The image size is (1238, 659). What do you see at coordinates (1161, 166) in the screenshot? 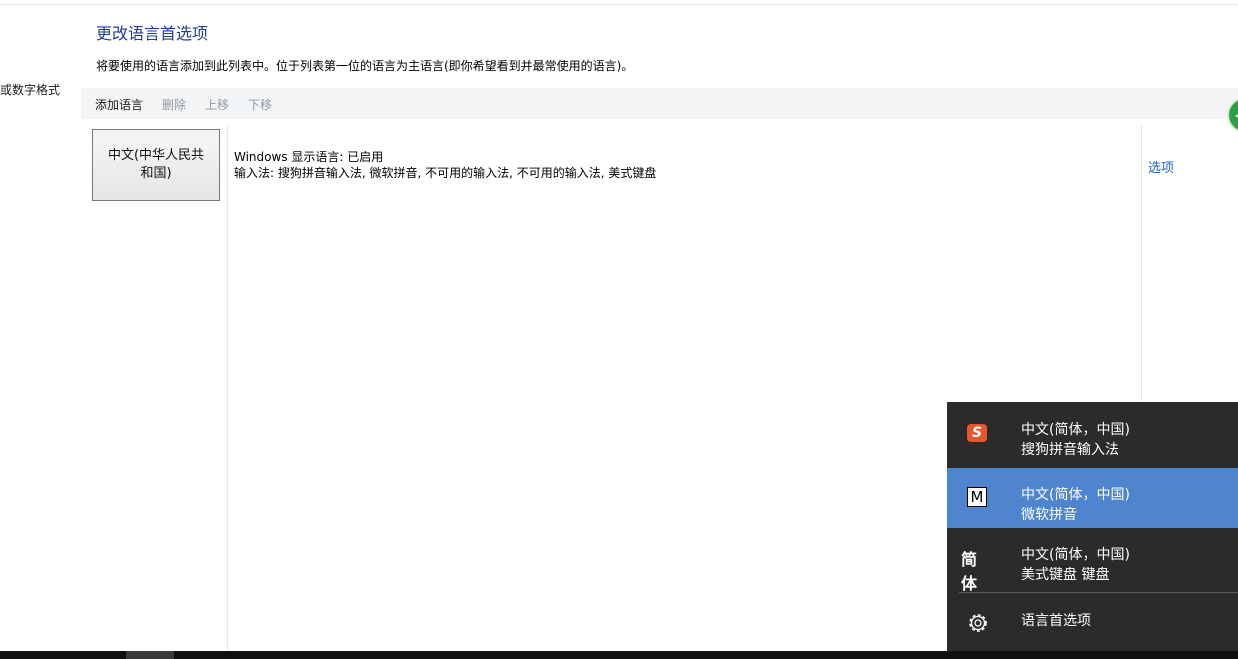
I see `options-link: 选项` at bounding box center [1161, 166].